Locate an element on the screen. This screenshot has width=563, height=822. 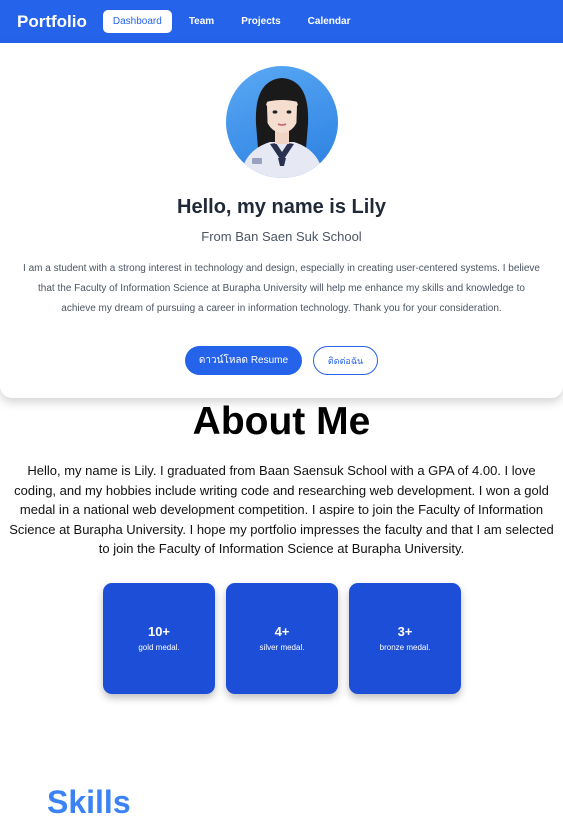
stat-label: gold medal. is located at coordinates (159, 647).